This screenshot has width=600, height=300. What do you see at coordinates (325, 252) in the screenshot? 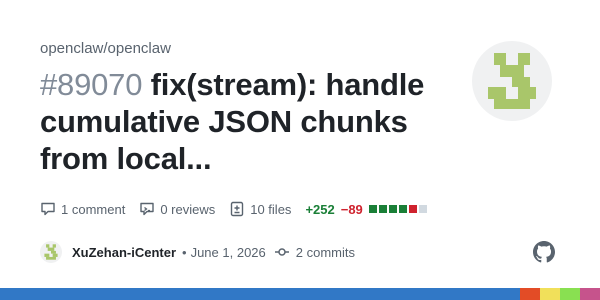
I see `commits-count: 2 commits` at bounding box center [325, 252].